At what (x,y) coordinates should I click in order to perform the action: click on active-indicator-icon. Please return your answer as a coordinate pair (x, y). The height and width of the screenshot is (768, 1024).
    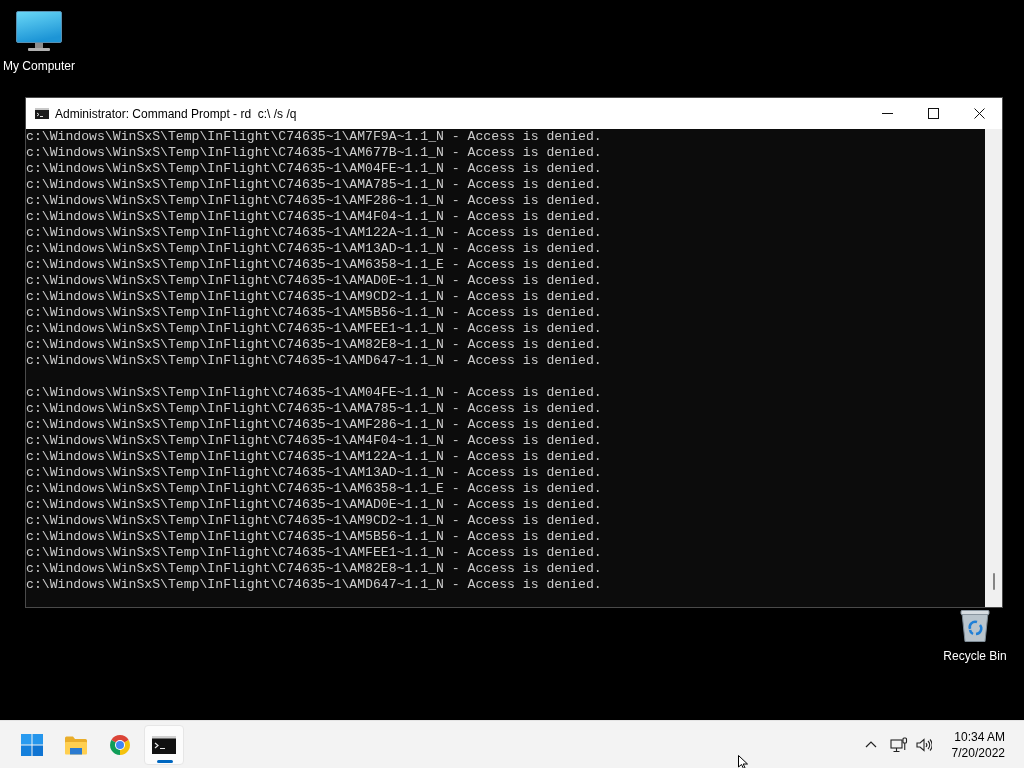
    Looking at the image, I should click on (165, 761).